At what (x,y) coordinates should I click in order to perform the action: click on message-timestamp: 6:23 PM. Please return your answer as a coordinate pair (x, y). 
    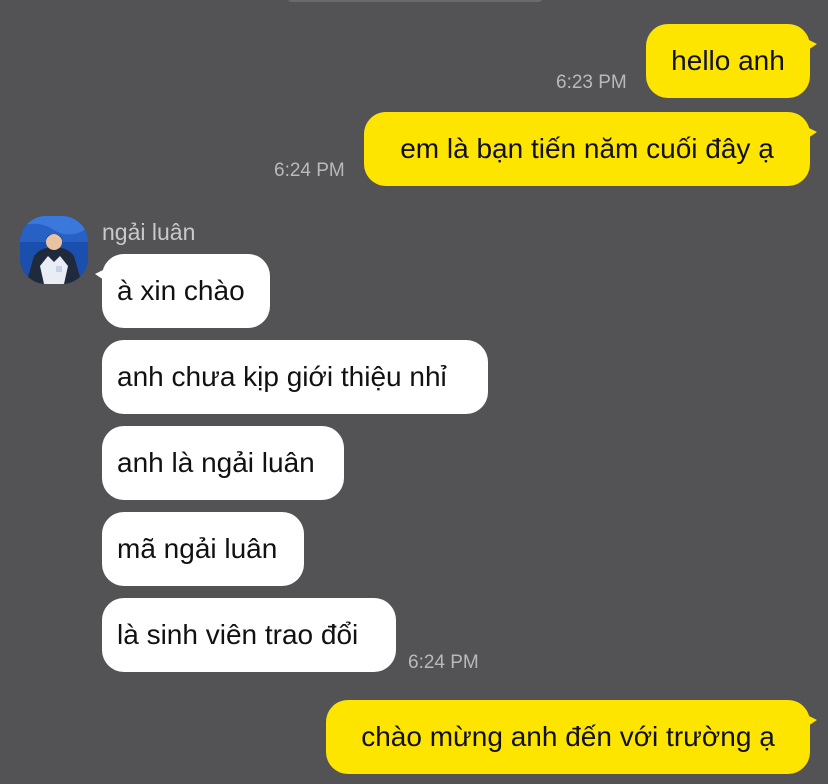
    Looking at the image, I should click on (591, 82).